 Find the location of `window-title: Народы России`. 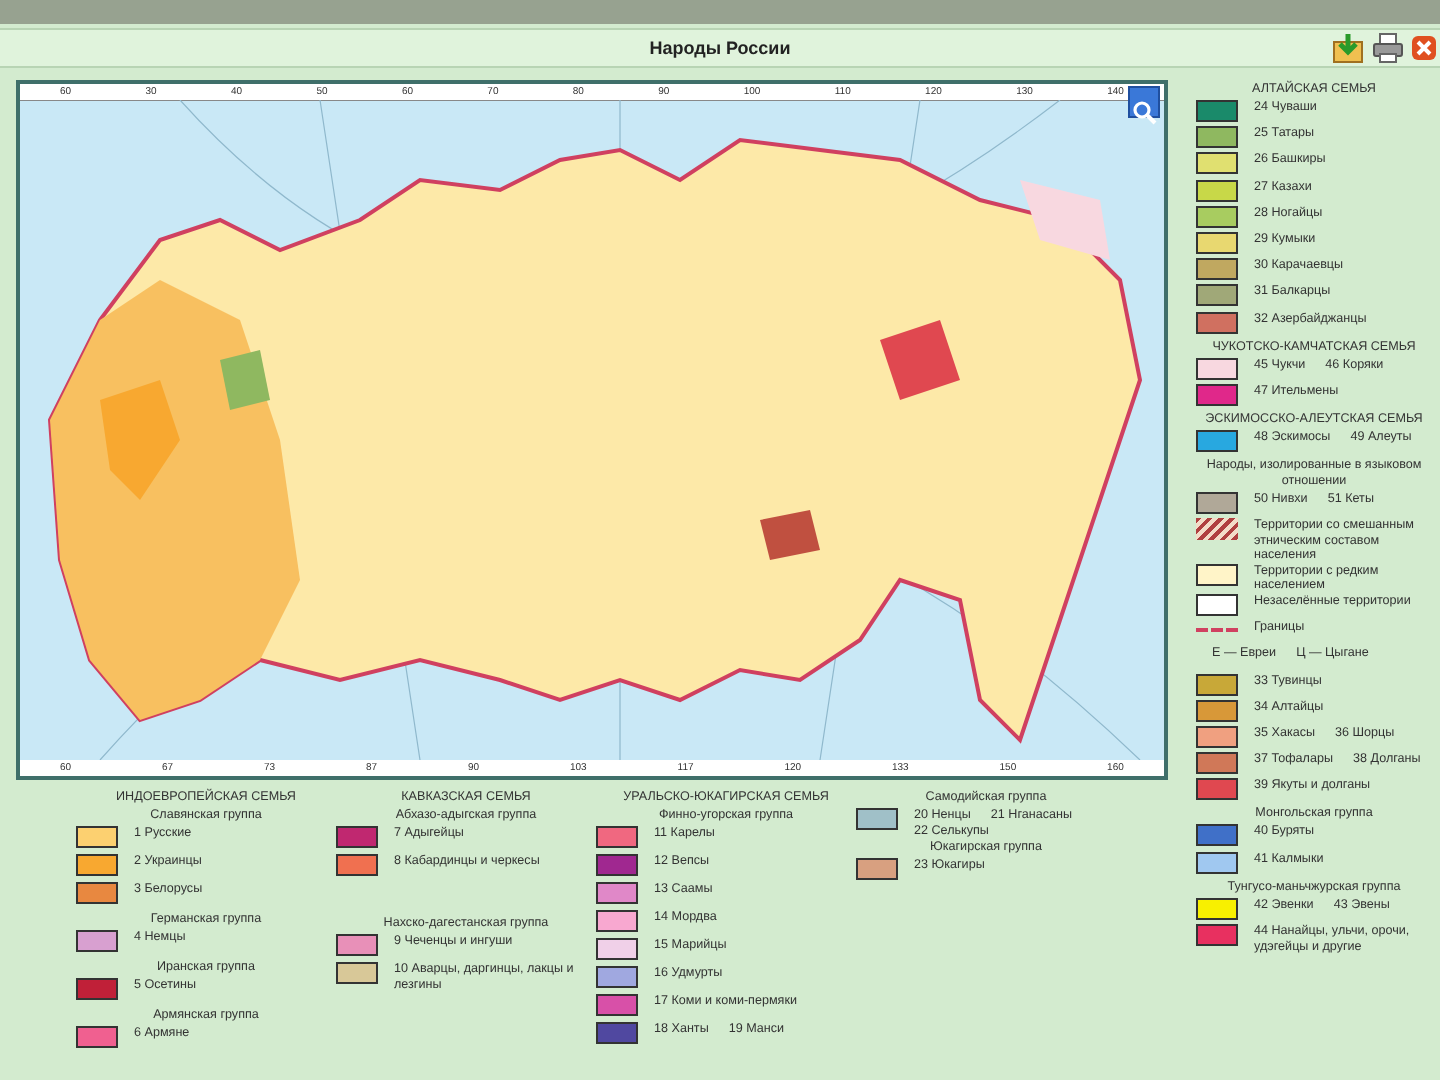

window-title: Народы России is located at coordinates (720, 49).